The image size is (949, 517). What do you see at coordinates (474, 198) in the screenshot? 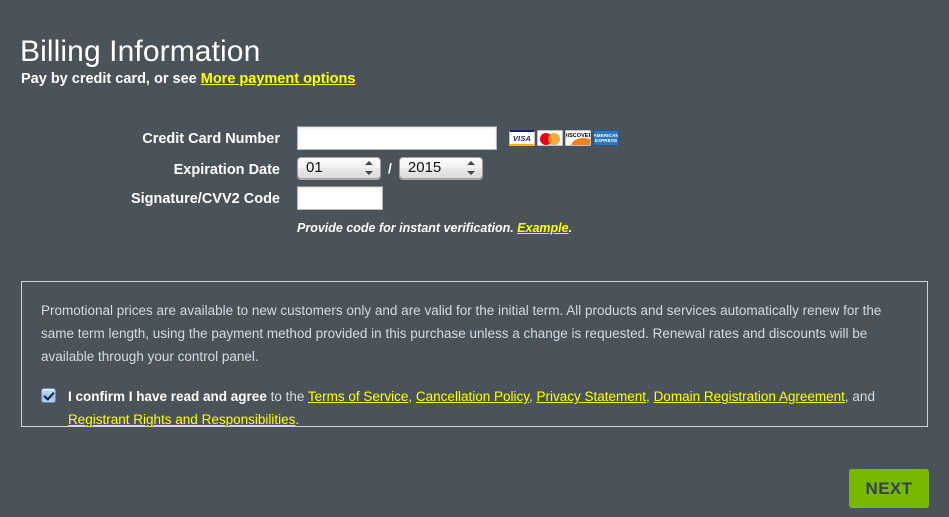
I see `cvv-row: Signature/CVV2 Code` at bounding box center [474, 198].